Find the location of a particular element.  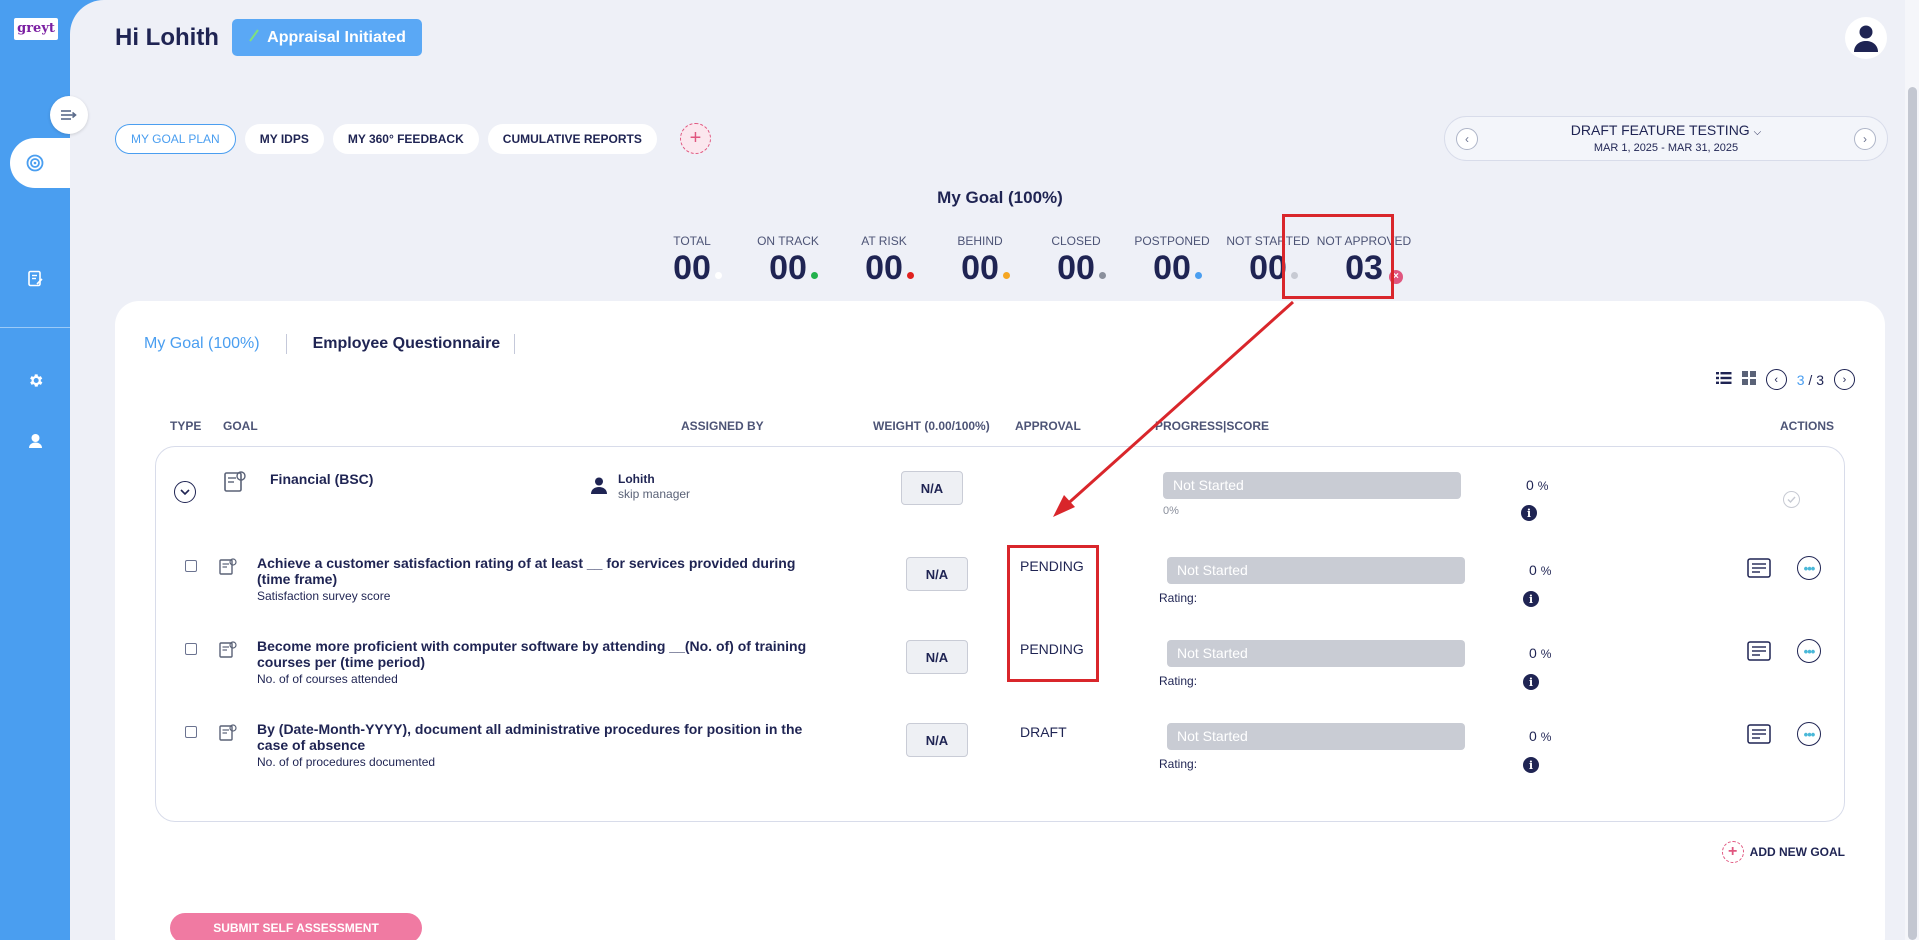

pager-prev-icon: ‹ is located at coordinates (1776, 379).